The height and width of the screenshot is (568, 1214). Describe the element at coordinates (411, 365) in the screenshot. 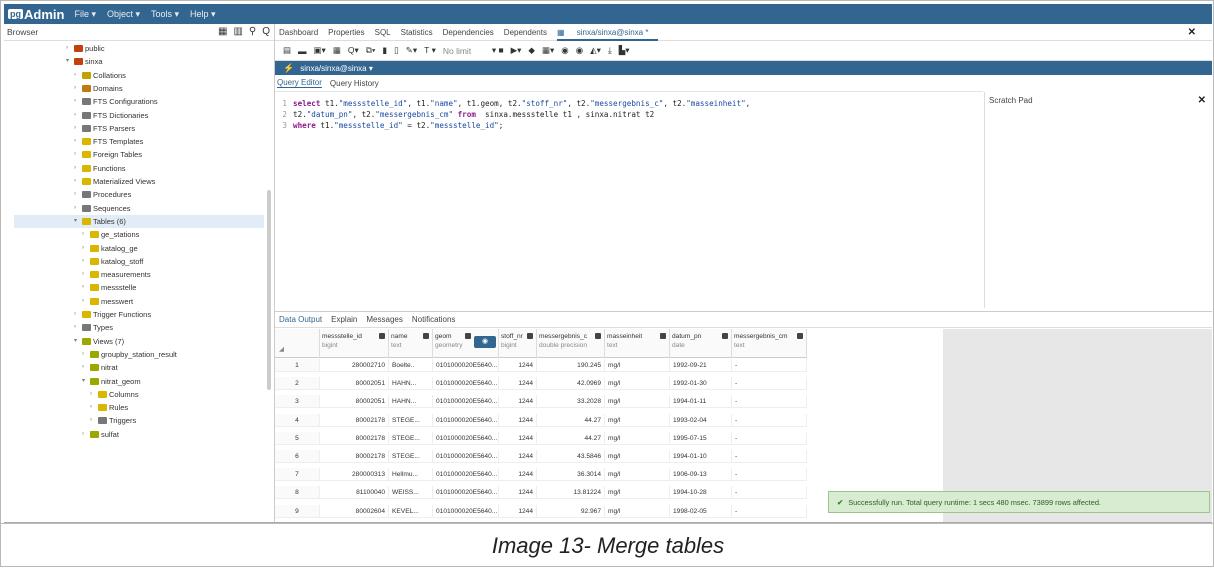

I see `grid-cell: Boelte..` at that location.